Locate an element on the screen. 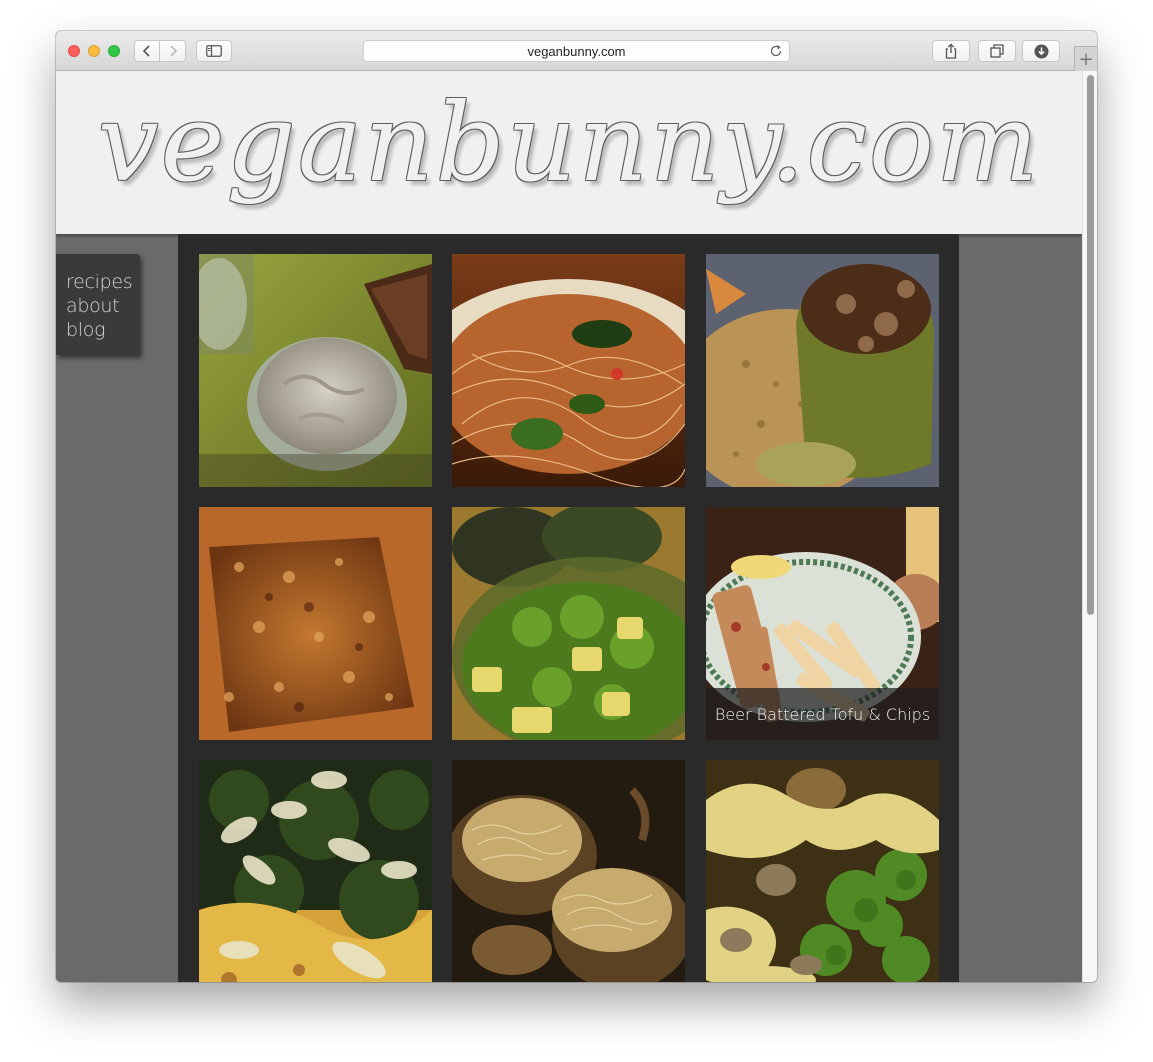  site-nav-menu: recipes about blog is located at coordinates (98, 304).